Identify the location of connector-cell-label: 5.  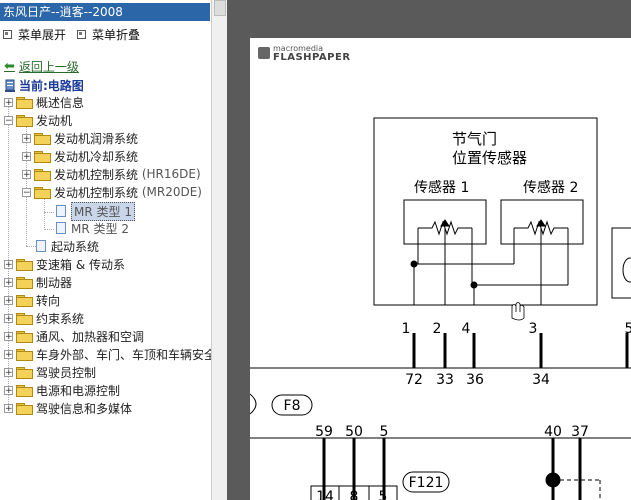
(383, 494).